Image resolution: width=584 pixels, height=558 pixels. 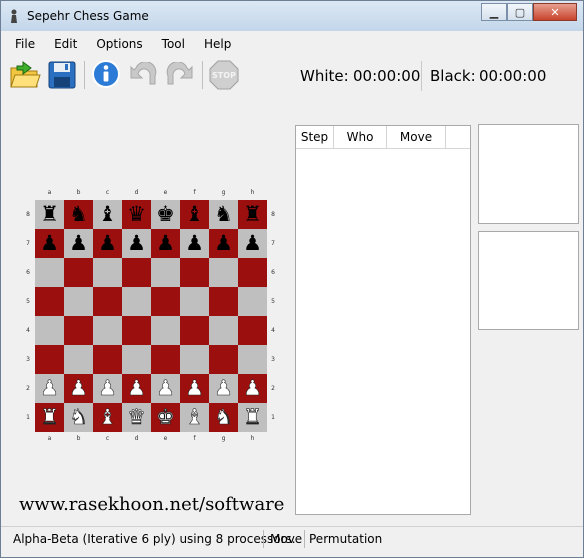 I want to click on board-square-d1: ♛, so click(x=136, y=417).